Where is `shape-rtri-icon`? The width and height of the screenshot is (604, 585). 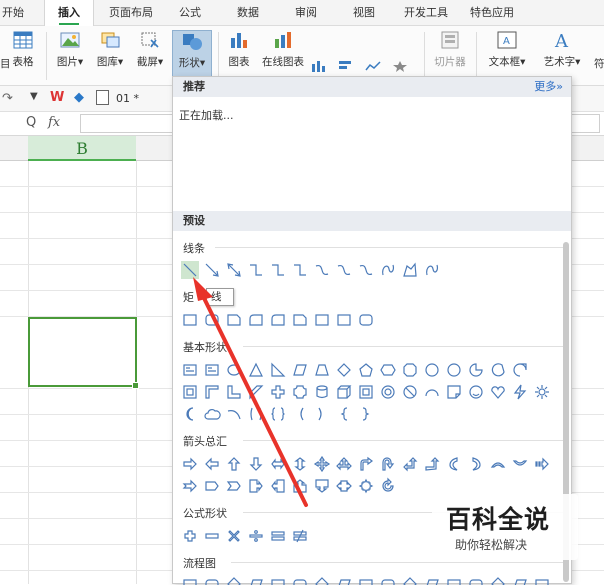 shape-rtri-icon is located at coordinates (278, 370).